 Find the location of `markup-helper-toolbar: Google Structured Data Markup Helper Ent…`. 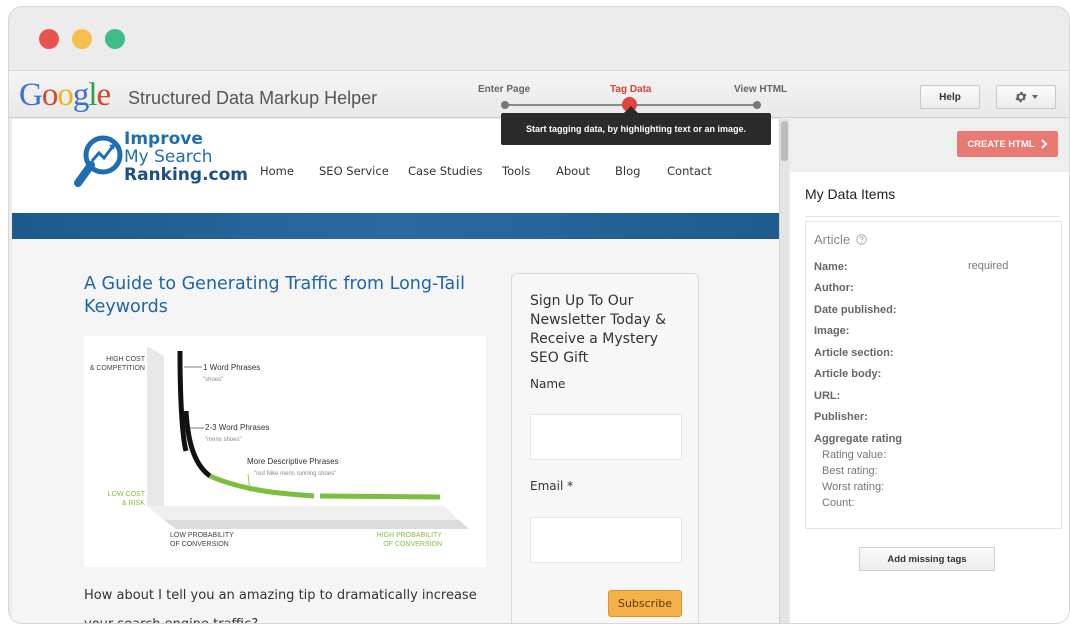

markup-helper-toolbar: Google Structured Data Markup Helper Ent… is located at coordinates (539, 94).